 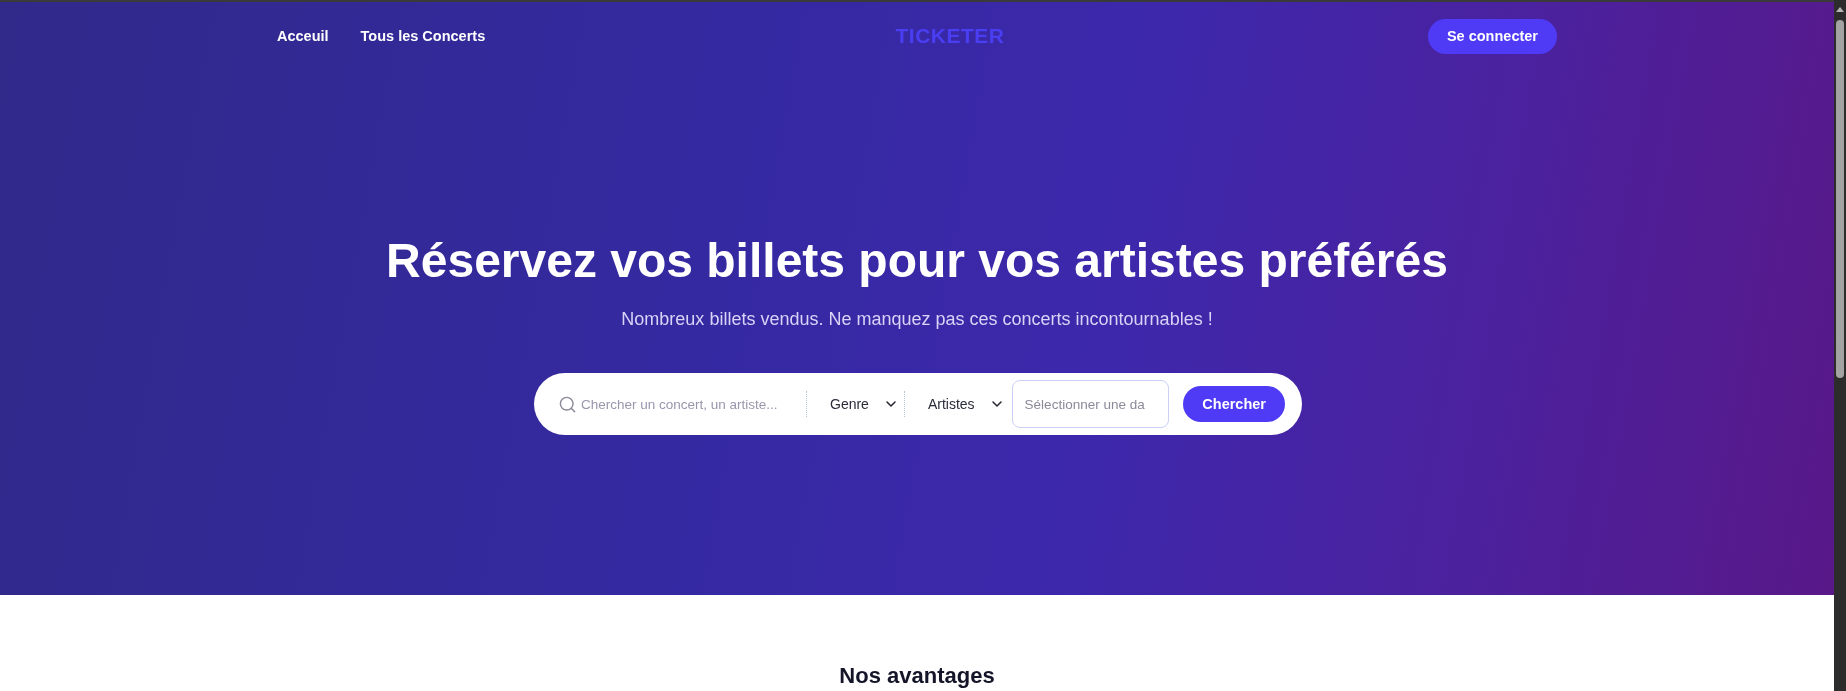 I want to click on scrollbar, so click(x=1840, y=345).